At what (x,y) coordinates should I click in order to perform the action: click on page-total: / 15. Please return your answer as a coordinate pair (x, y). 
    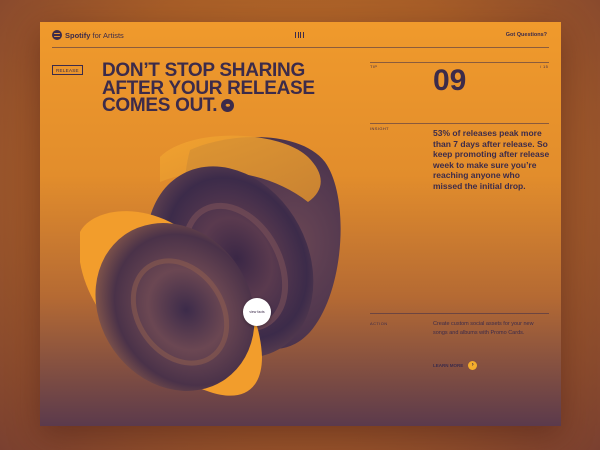
    Looking at the image, I should click on (544, 66).